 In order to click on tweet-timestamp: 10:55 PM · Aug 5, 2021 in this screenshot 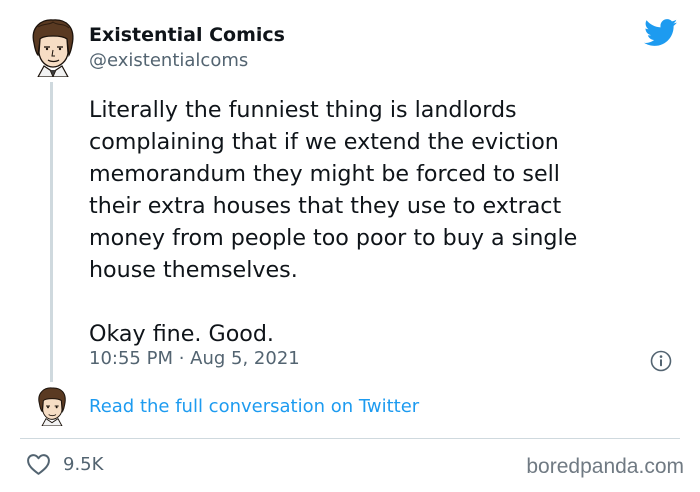, I will do `click(194, 358)`.